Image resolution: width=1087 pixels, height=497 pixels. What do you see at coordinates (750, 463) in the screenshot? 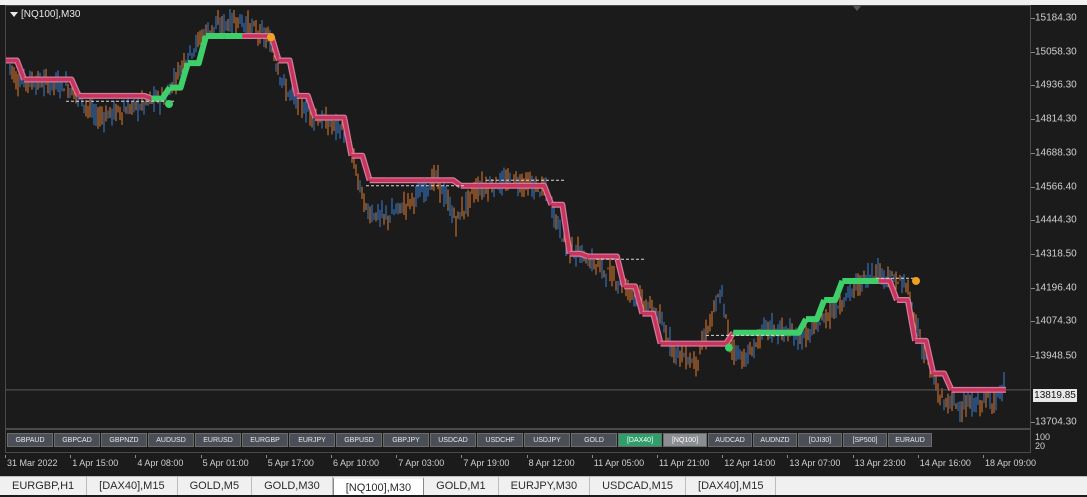
I see `time-tick-label: 12 Apr 14:00` at bounding box center [750, 463].